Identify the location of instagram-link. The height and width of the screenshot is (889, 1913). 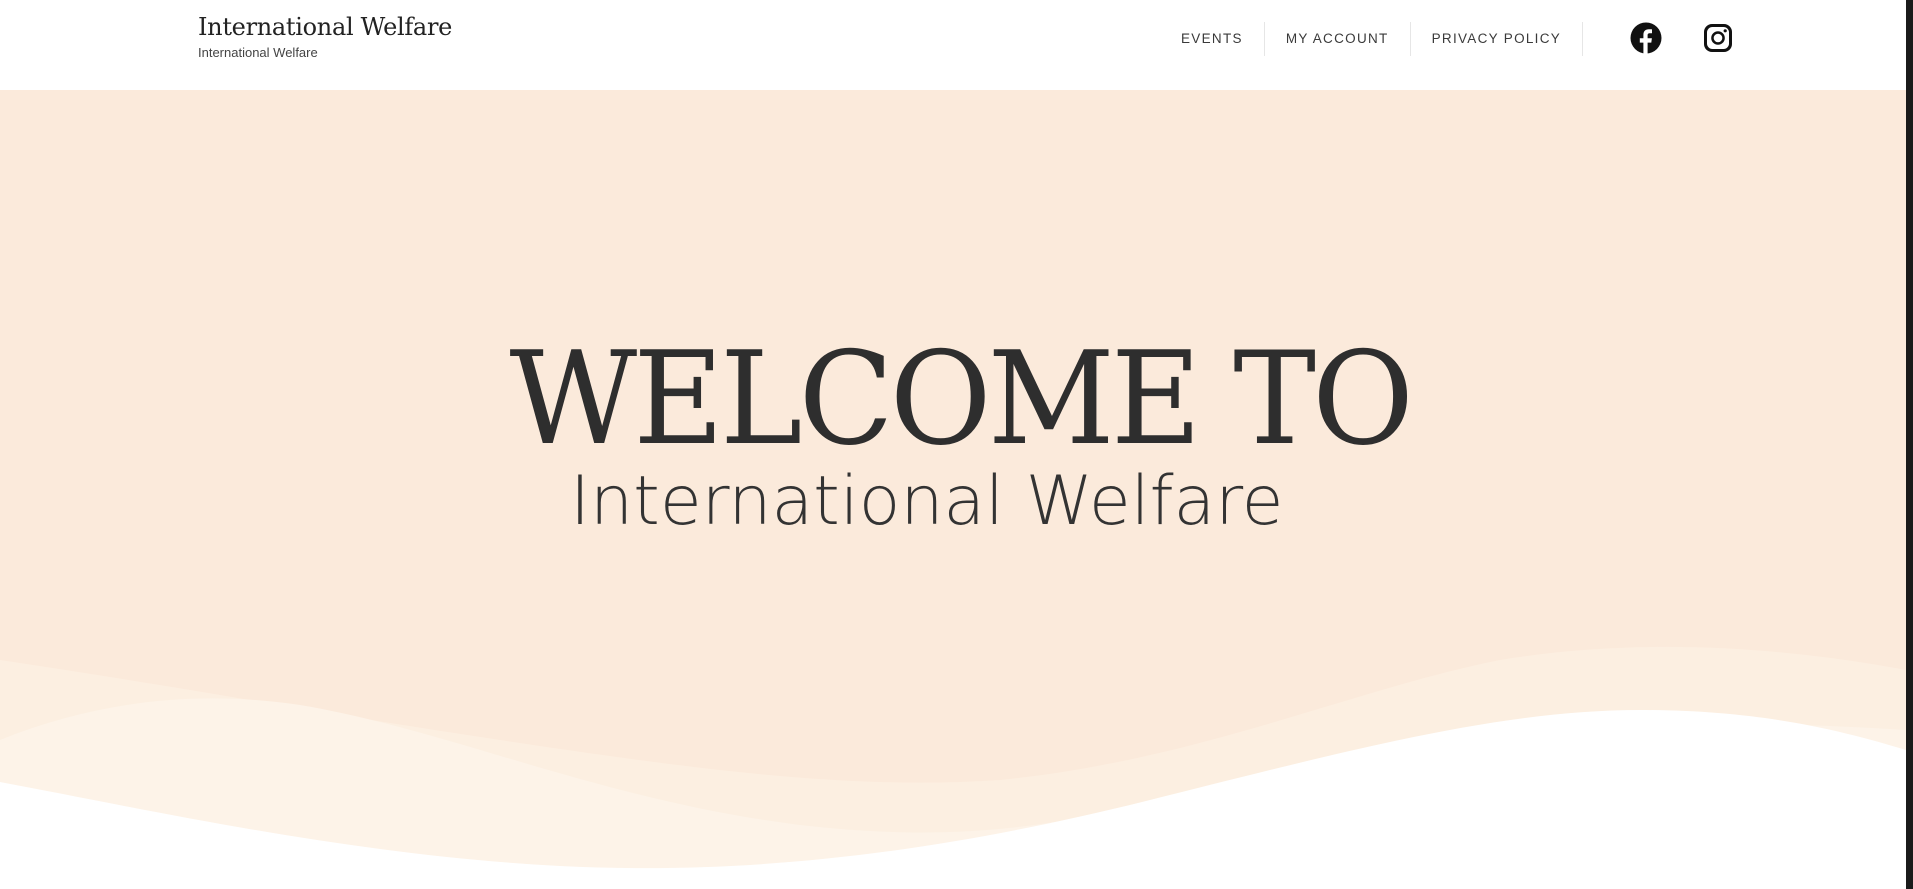
(1718, 38).